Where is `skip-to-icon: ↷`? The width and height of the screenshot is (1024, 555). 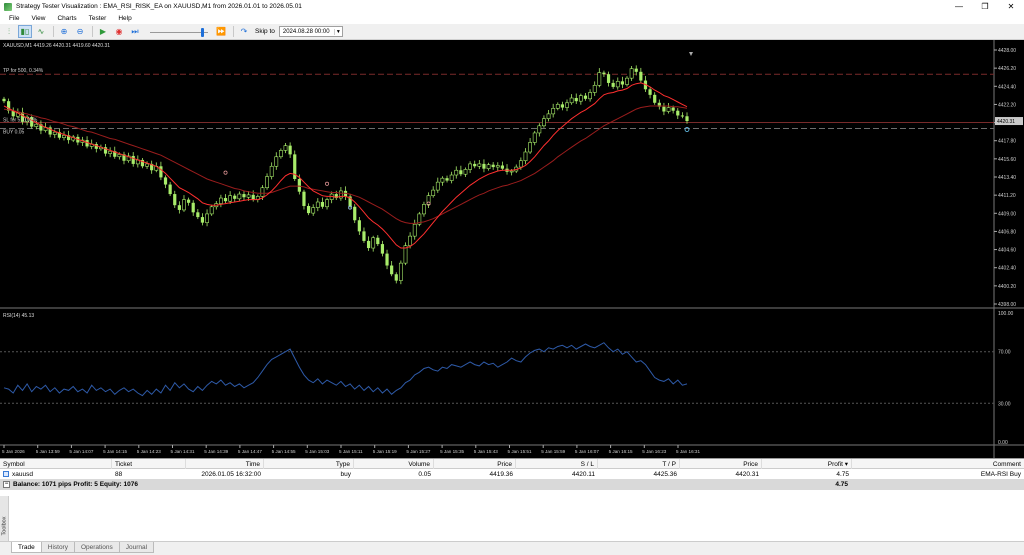 skip-to-icon: ↷ is located at coordinates (244, 31).